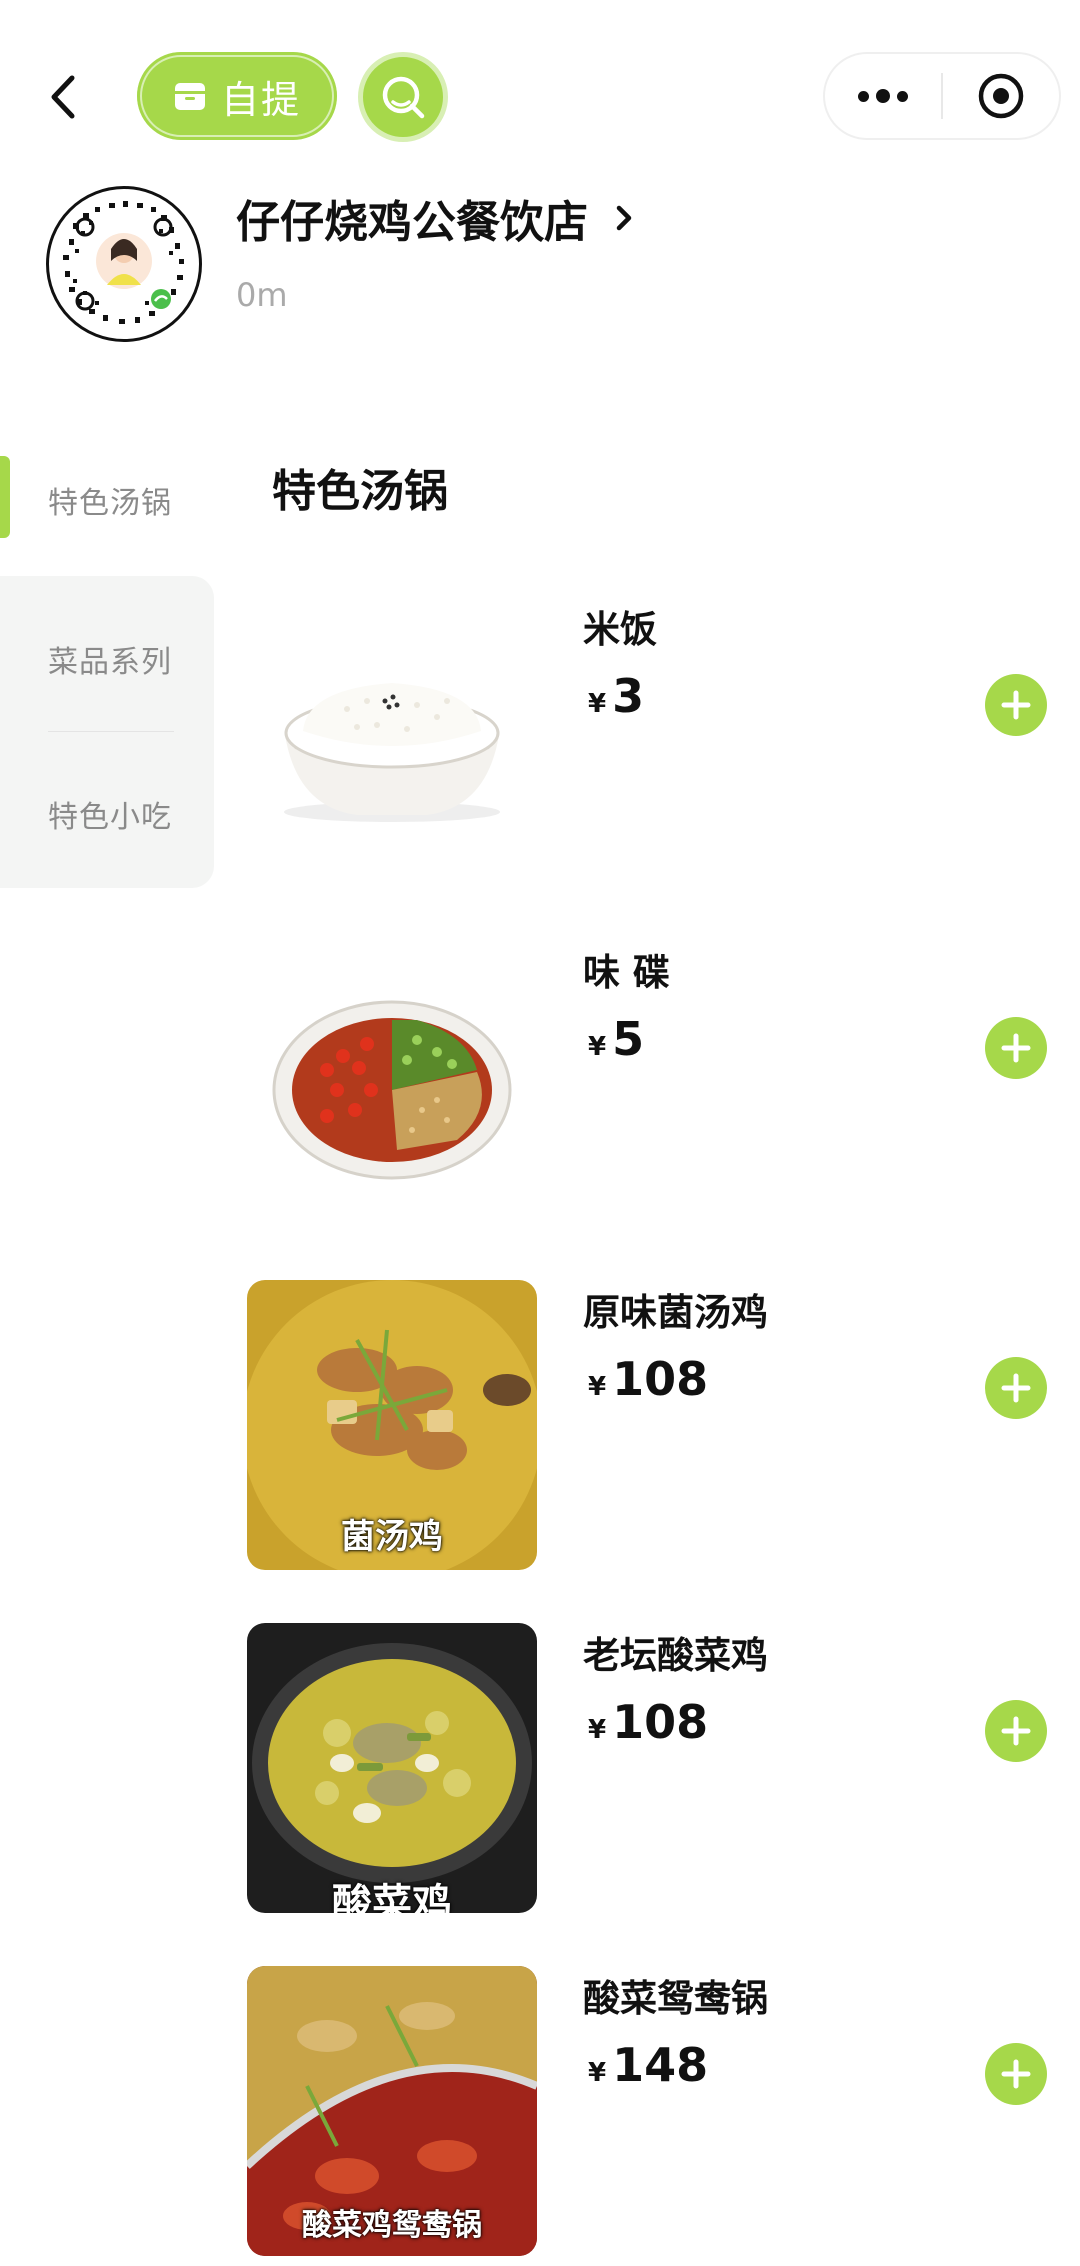 Image resolution: width=1080 pixels, height=2266 pixels. I want to click on store-name: 仔仔烧鸡公餐饮店, so click(435, 218).